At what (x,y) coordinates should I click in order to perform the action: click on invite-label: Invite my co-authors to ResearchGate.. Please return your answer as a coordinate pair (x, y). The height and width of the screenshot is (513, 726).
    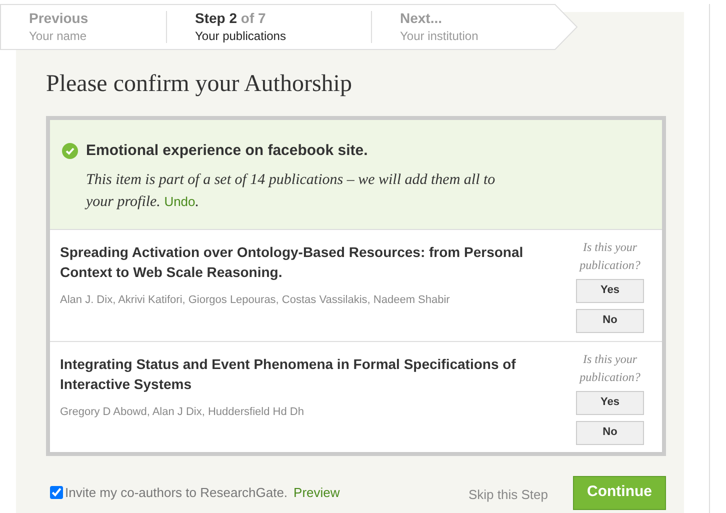
    Looking at the image, I should click on (176, 493).